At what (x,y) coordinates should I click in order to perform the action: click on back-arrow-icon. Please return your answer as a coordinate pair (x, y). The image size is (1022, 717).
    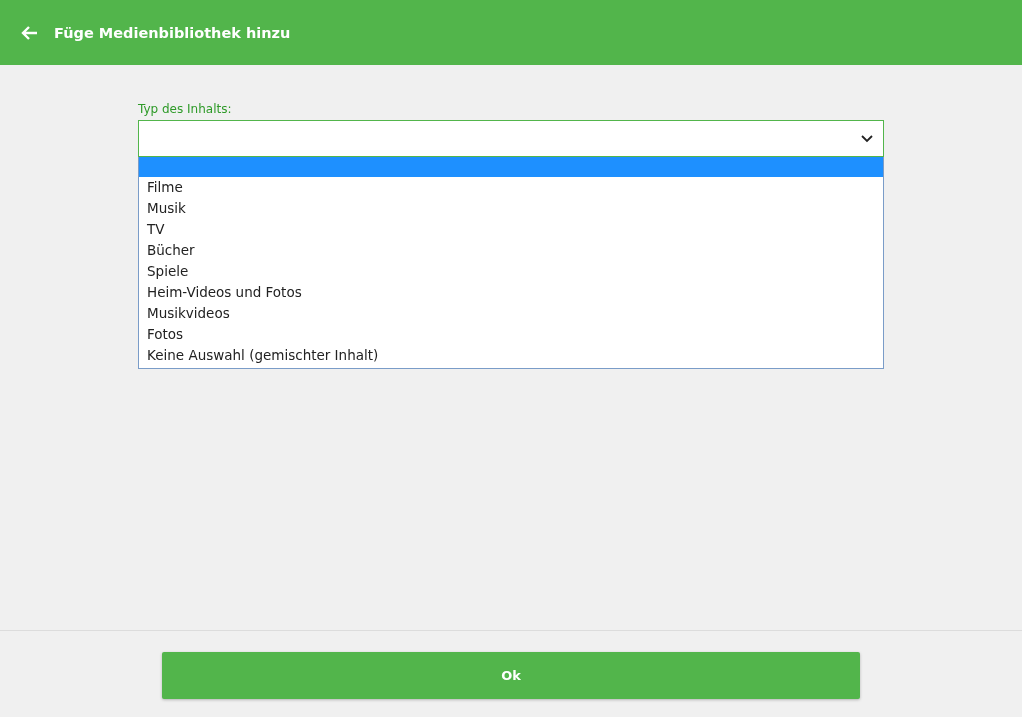
    Looking at the image, I should click on (29, 32).